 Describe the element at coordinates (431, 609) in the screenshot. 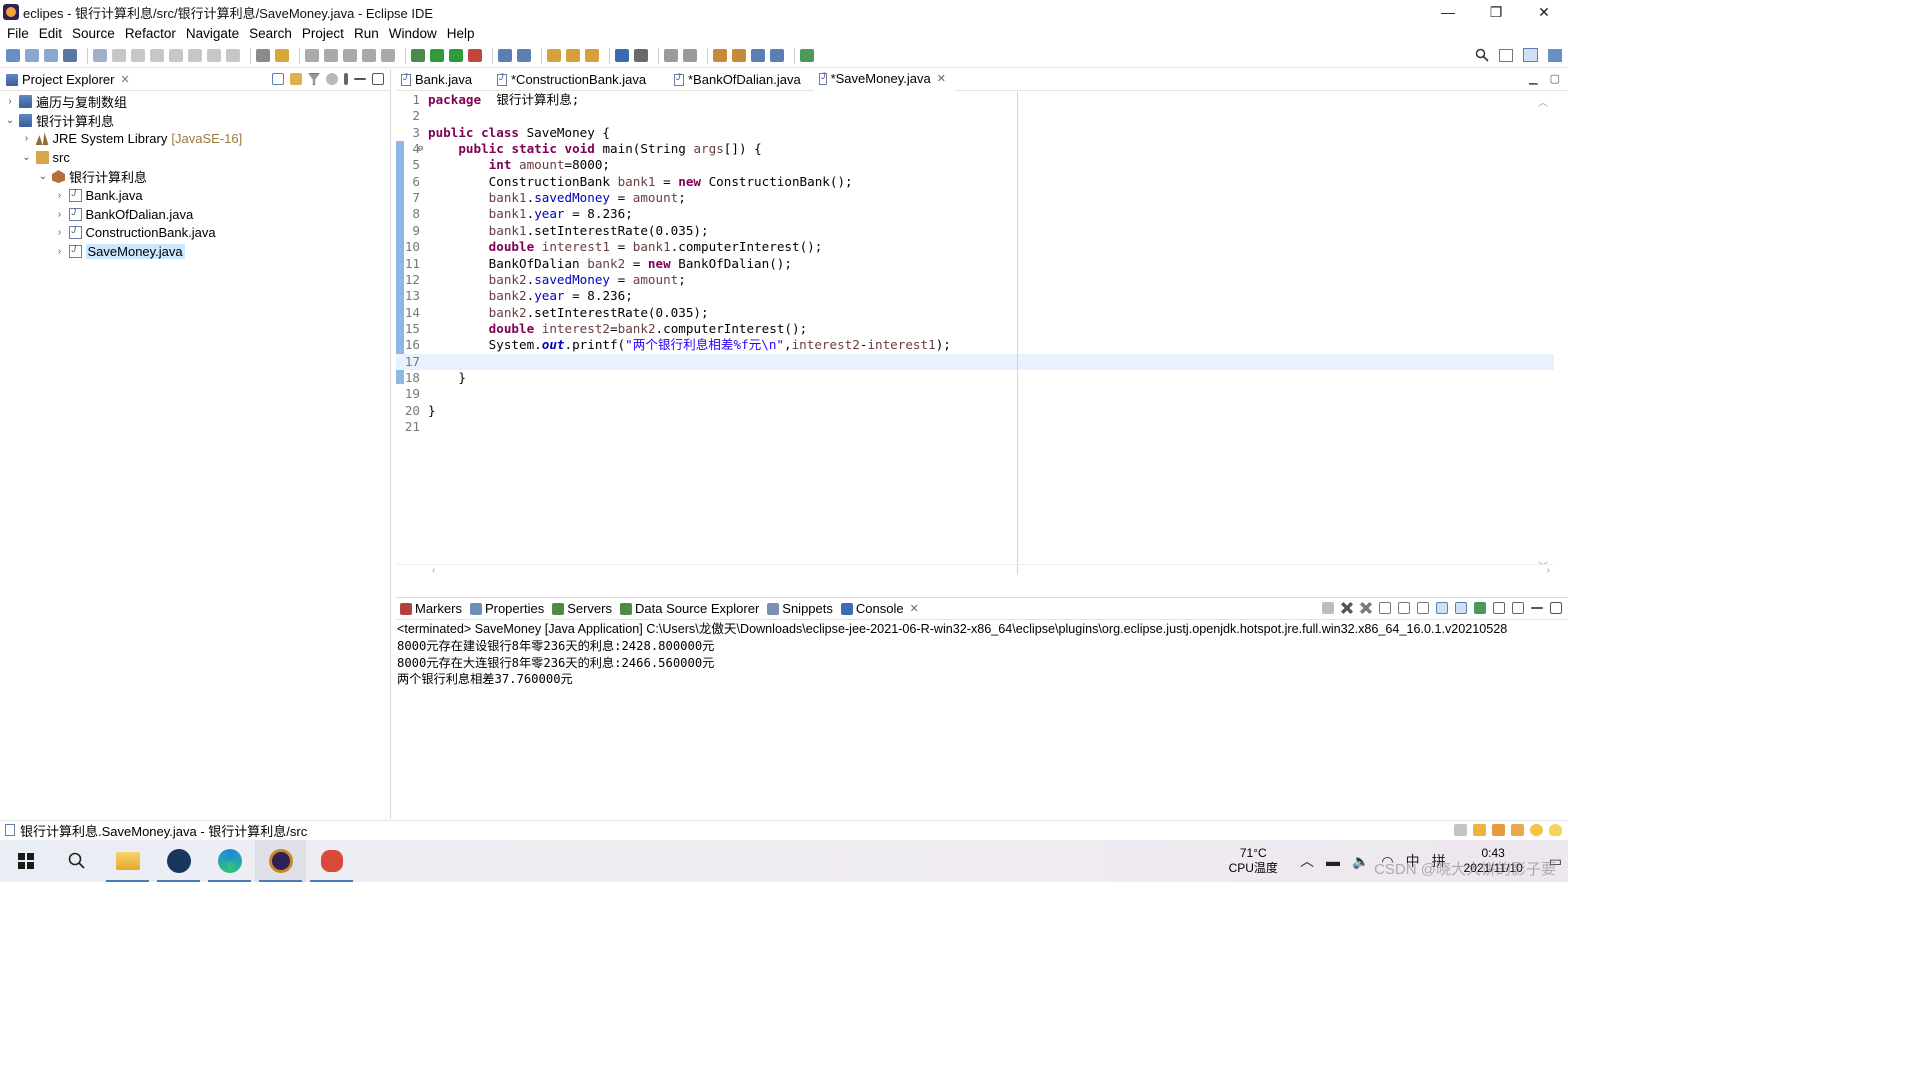

I see `tab-markers: Markers` at that location.